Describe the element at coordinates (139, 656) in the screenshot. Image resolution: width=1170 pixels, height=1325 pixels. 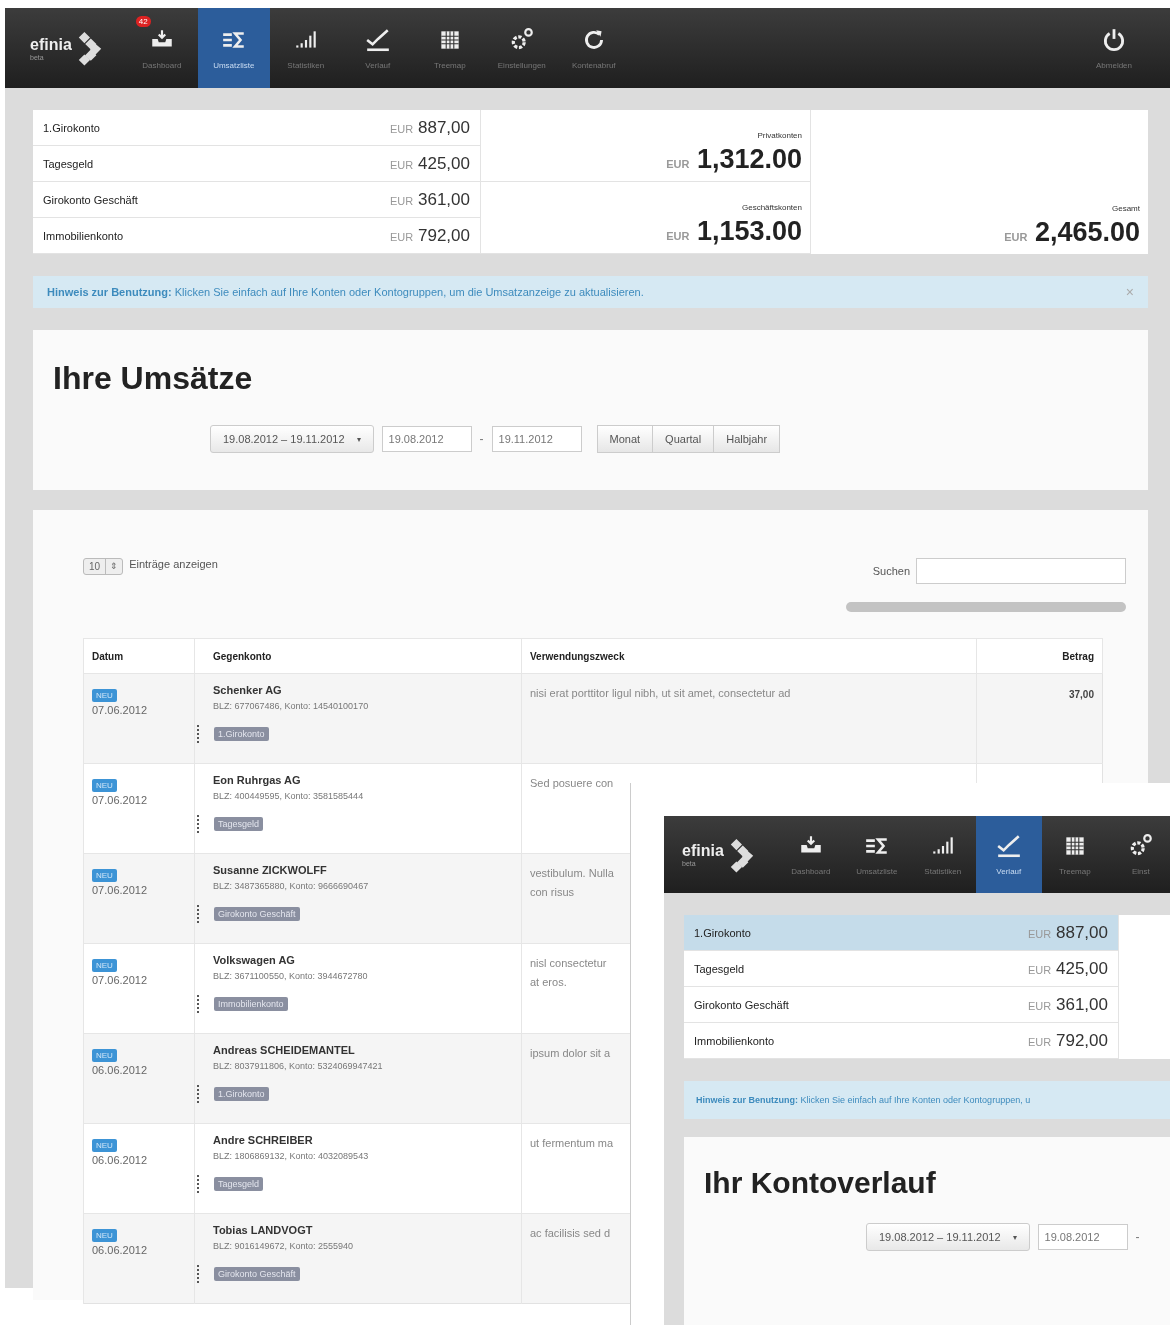
I see `column-header: Datum` at that location.